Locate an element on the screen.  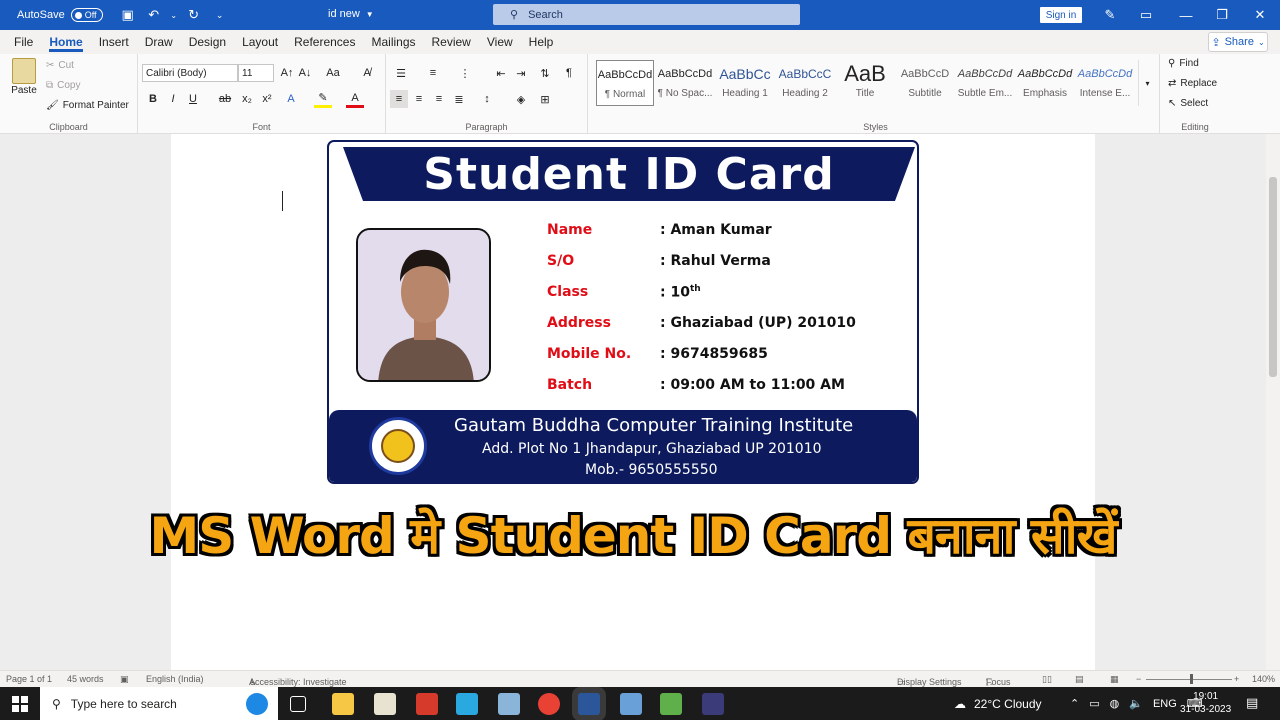
search-box: ⚲ Search is located at coordinates (646, 14).